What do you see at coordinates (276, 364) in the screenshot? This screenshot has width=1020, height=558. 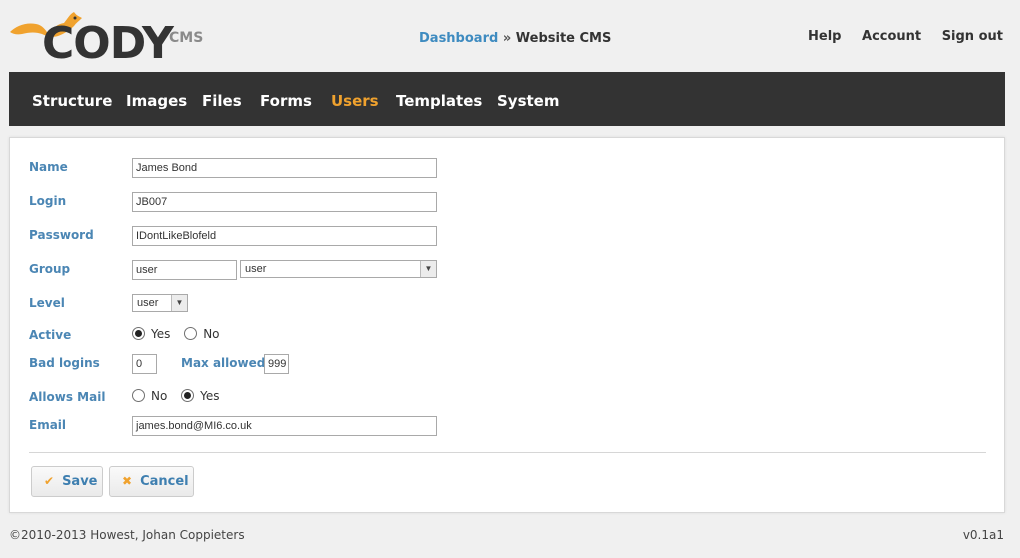 I see `max-allowed-input: 999` at bounding box center [276, 364].